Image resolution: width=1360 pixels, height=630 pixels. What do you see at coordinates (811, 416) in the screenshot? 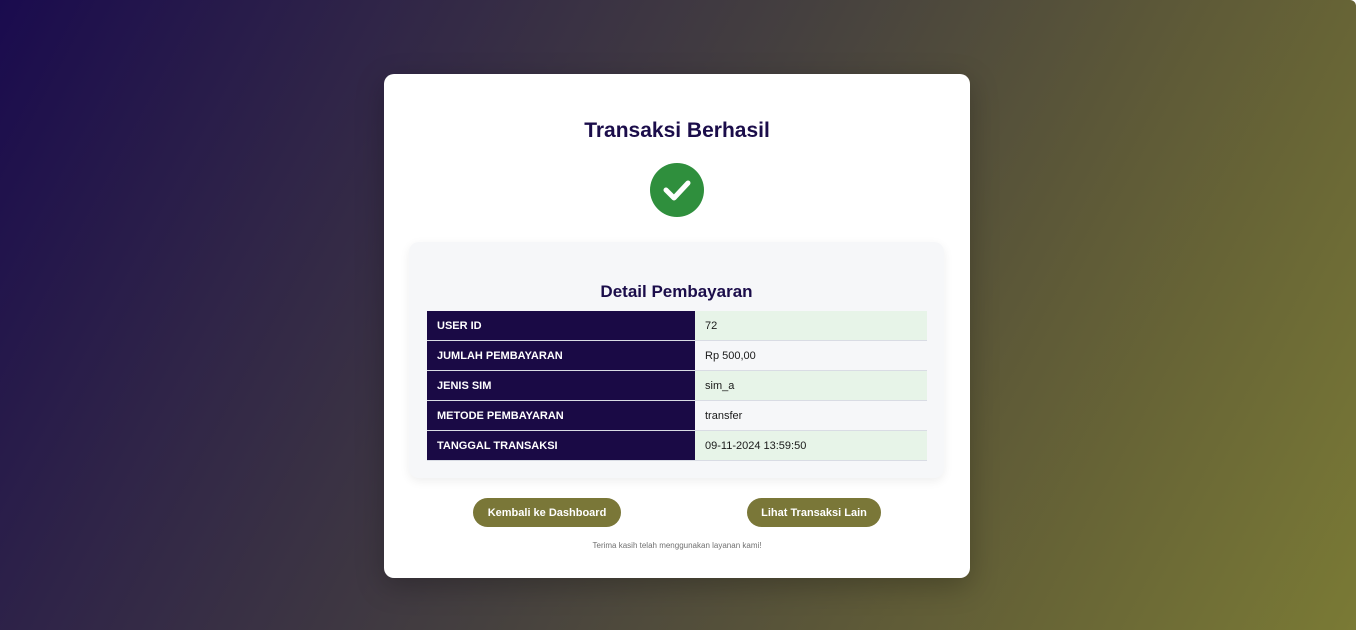
I see `row-value-payment-method: transfer` at bounding box center [811, 416].